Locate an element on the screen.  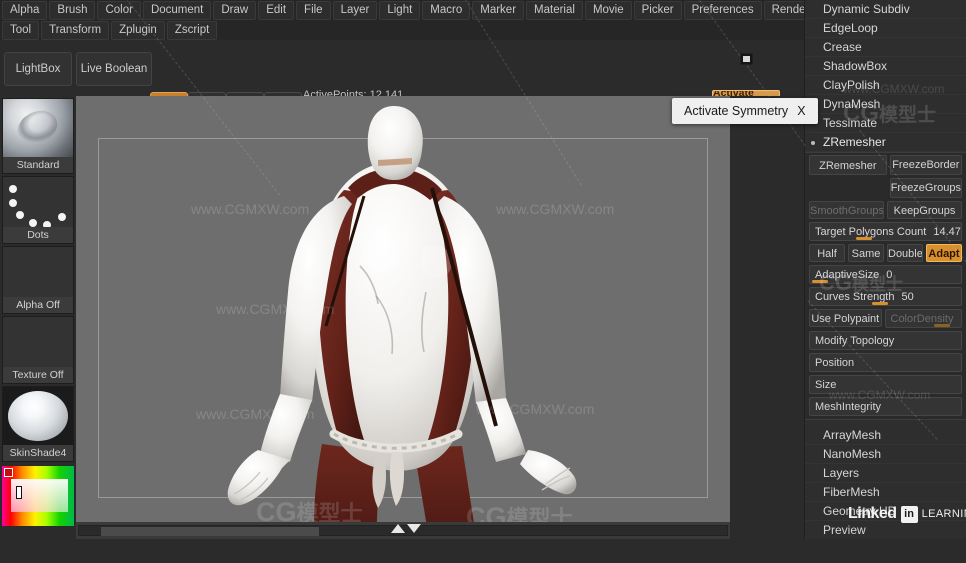
half-button: Half is located at coordinates (827, 253).